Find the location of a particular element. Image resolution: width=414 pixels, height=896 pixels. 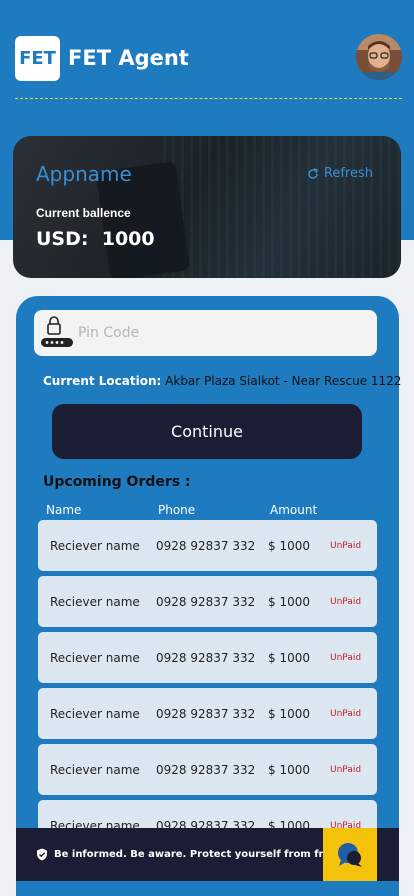

chat-button is located at coordinates (350, 854).